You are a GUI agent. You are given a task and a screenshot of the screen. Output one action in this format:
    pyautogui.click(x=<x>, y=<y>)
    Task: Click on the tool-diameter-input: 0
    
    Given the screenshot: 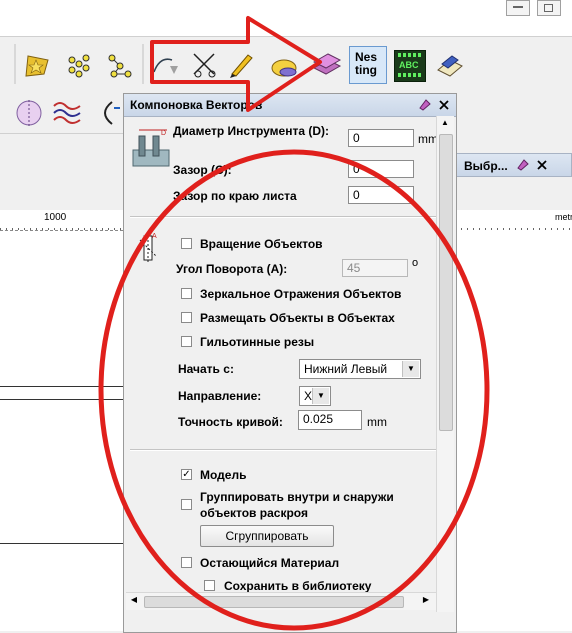 What is the action you would take?
    pyautogui.click(x=381, y=138)
    